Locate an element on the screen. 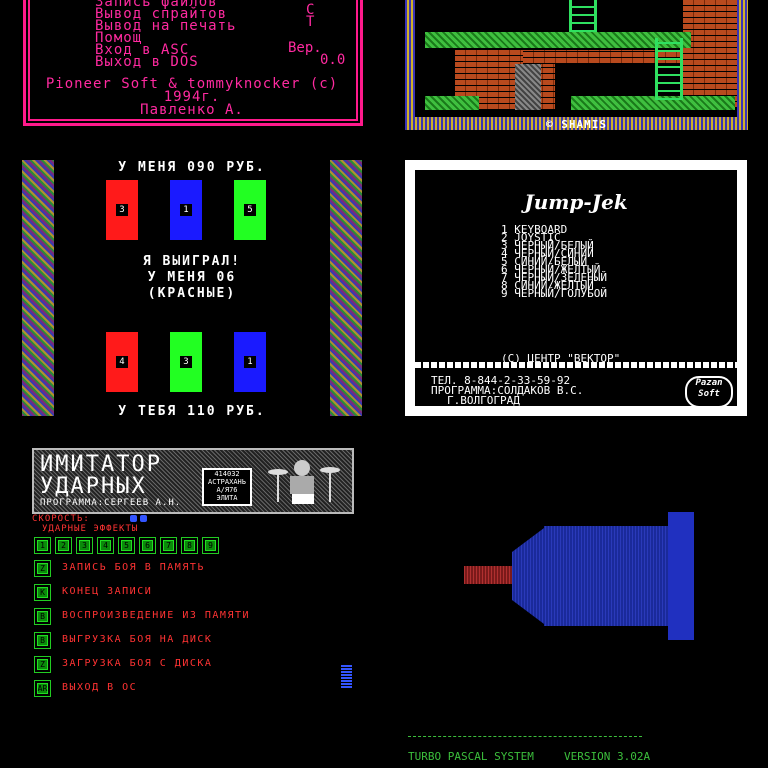 The width and height of the screenshot is (768, 768). effect-button: 2 is located at coordinates (63, 545).